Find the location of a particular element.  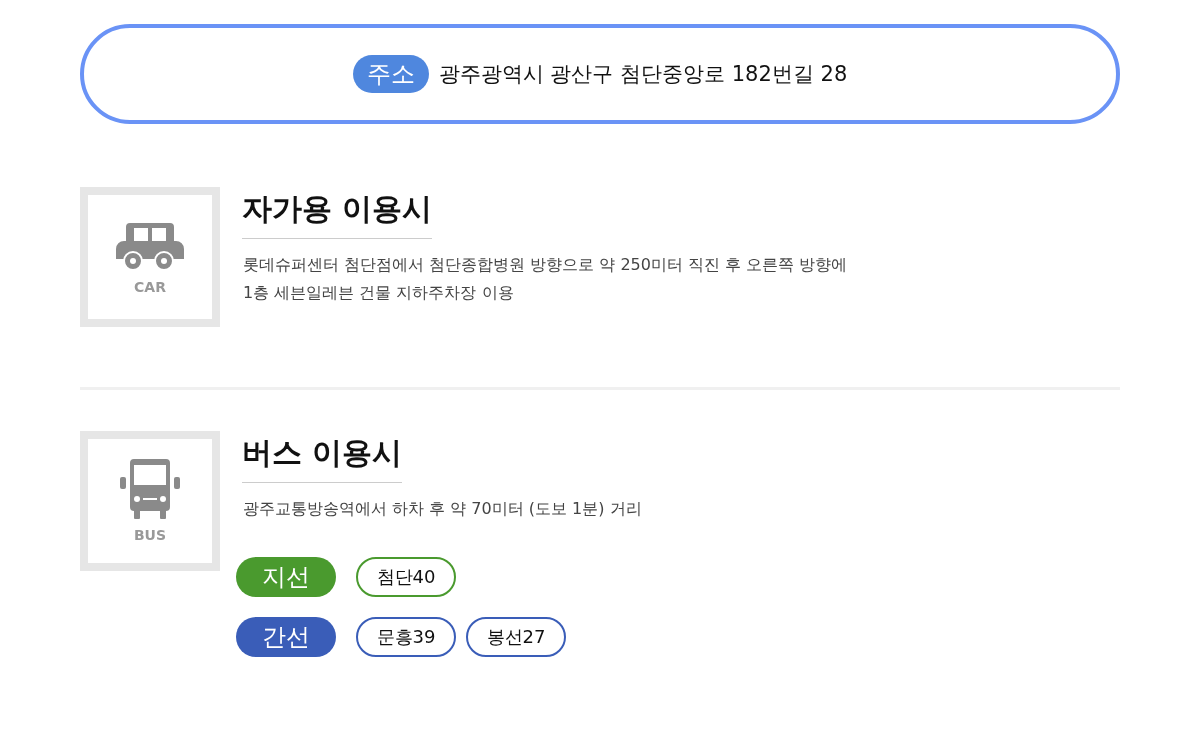

route-tag: 봉선27 is located at coordinates (516, 637).